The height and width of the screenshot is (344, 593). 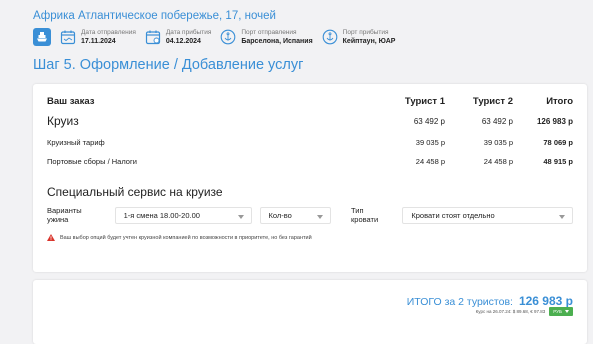 I want to click on currency-select-button: РУБ, so click(x=561, y=311).